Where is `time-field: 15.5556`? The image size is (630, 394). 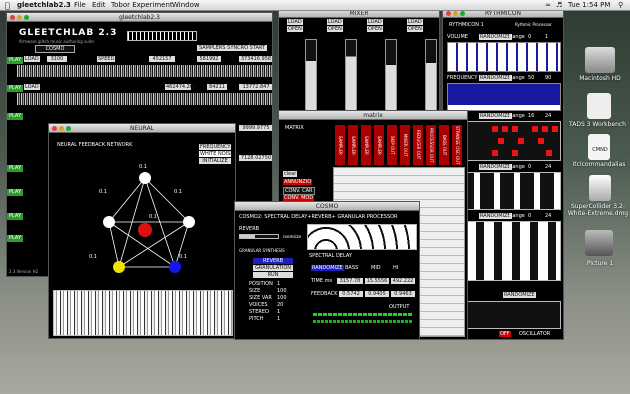 time-field: 15.5556 is located at coordinates (377, 281).